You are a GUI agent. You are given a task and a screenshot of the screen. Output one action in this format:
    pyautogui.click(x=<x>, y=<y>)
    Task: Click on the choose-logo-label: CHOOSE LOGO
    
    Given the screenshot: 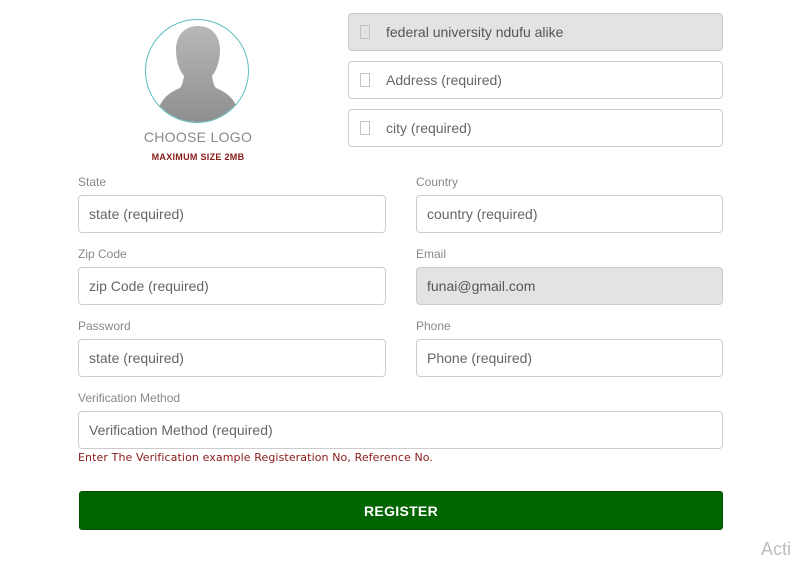 What is the action you would take?
    pyautogui.click(x=198, y=137)
    